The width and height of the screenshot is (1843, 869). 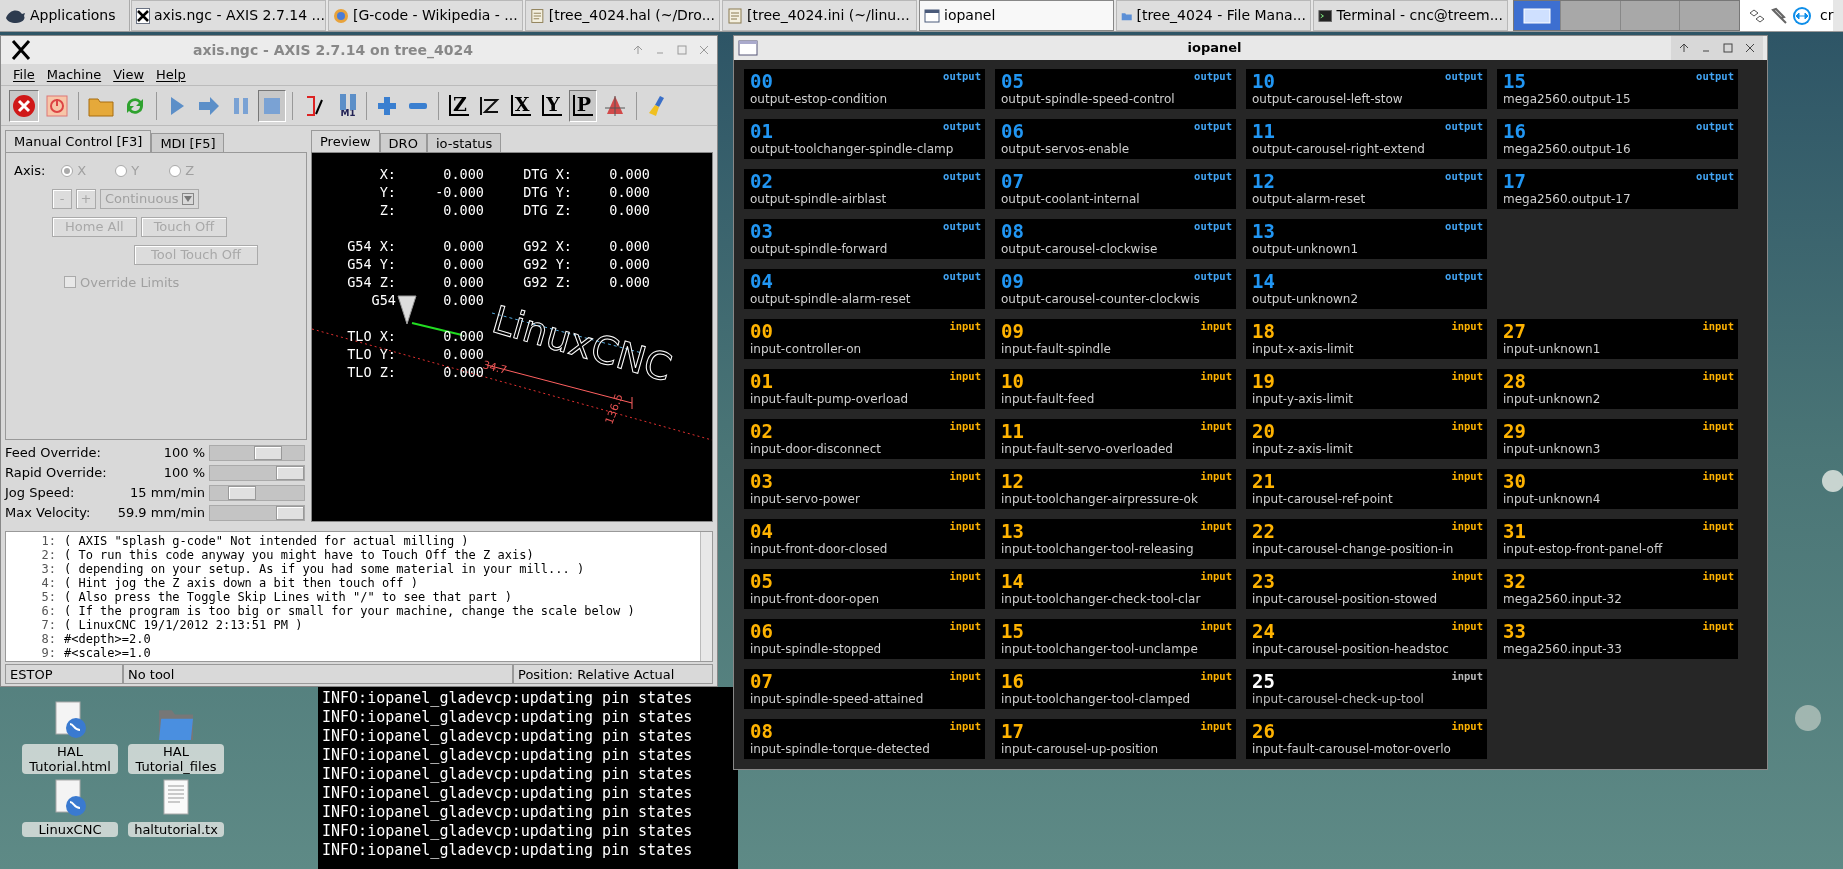 What do you see at coordinates (459, 105) in the screenshot?
I see `view-button: Z` at bounding box center [459, 105].